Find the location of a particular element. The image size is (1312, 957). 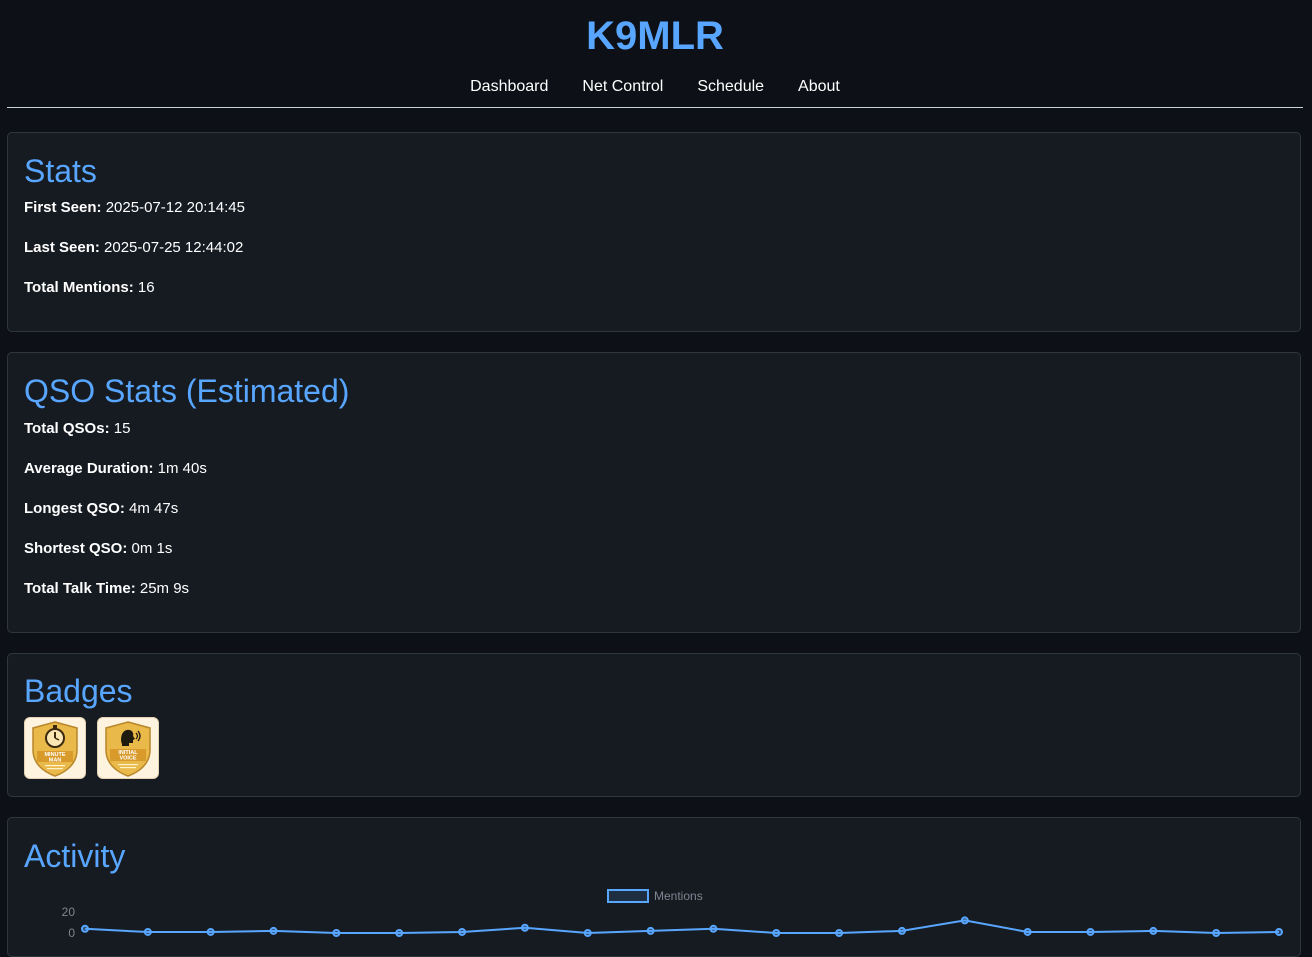

shortest-qso-label: Shortest QSO: is located at coordinates (76, 548).